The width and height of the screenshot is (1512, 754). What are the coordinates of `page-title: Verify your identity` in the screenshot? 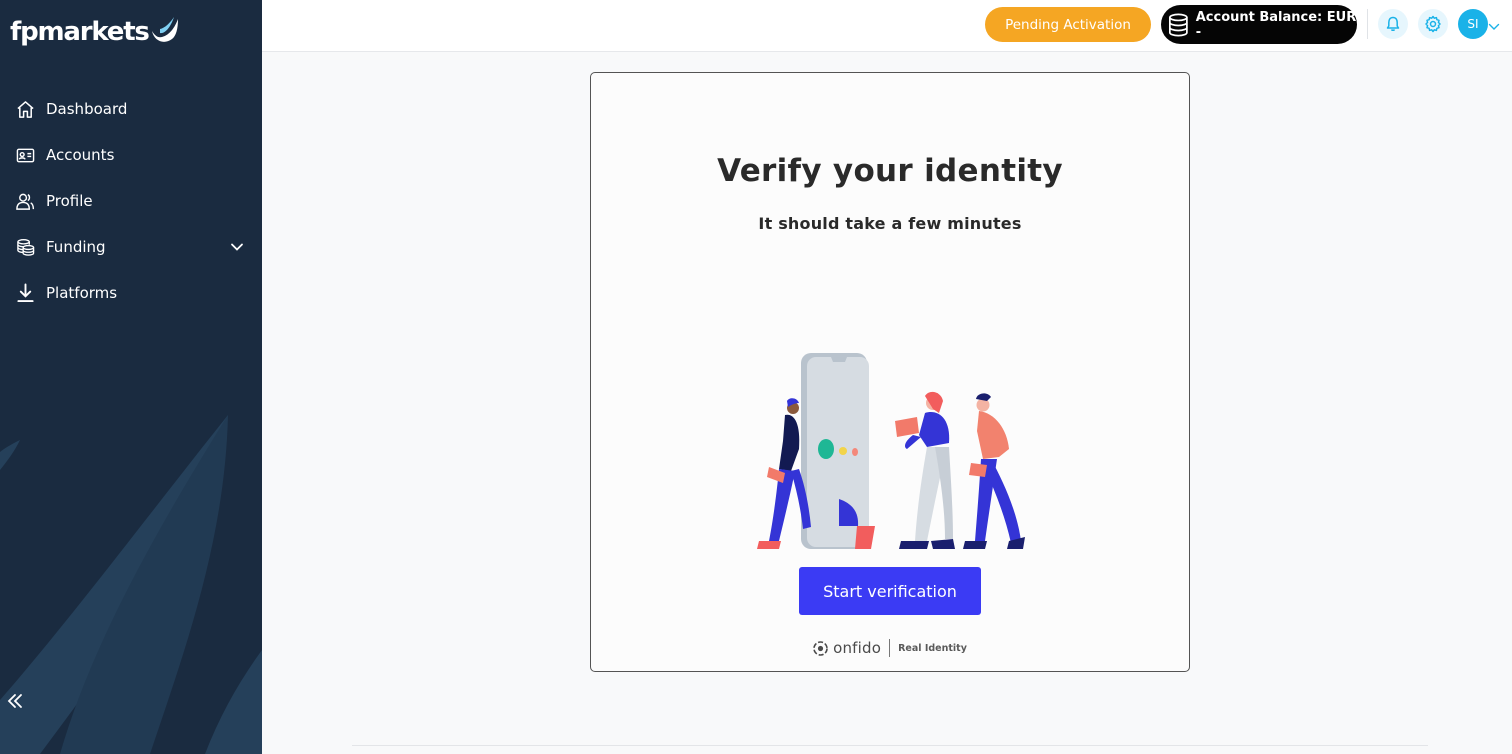 It's located at (890, 171).